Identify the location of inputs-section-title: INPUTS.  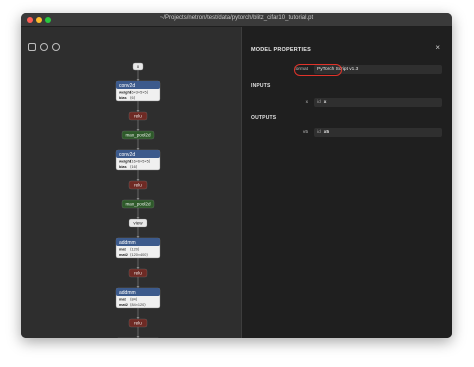
(261, 86).